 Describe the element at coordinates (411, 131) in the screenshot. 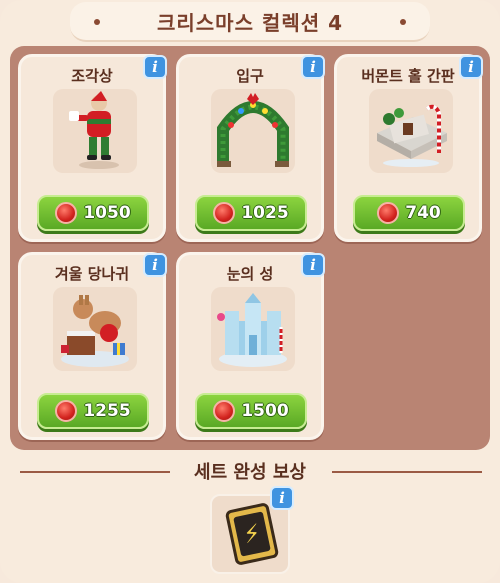

I see `vermont-hall-sign-icon` at that location.